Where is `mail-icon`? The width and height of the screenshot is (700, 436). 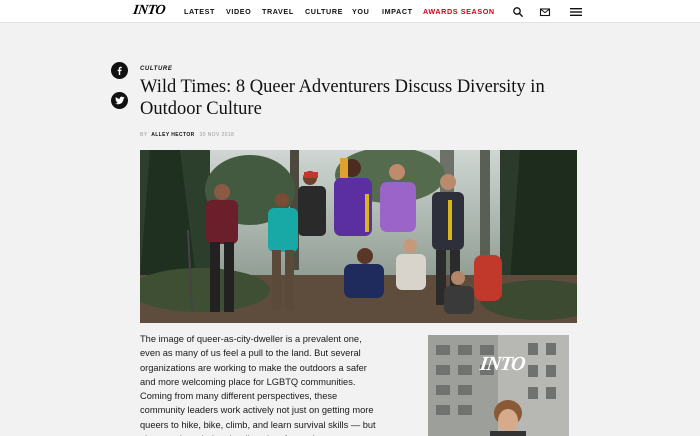 mail-icon is located at coordinates (545, 11).